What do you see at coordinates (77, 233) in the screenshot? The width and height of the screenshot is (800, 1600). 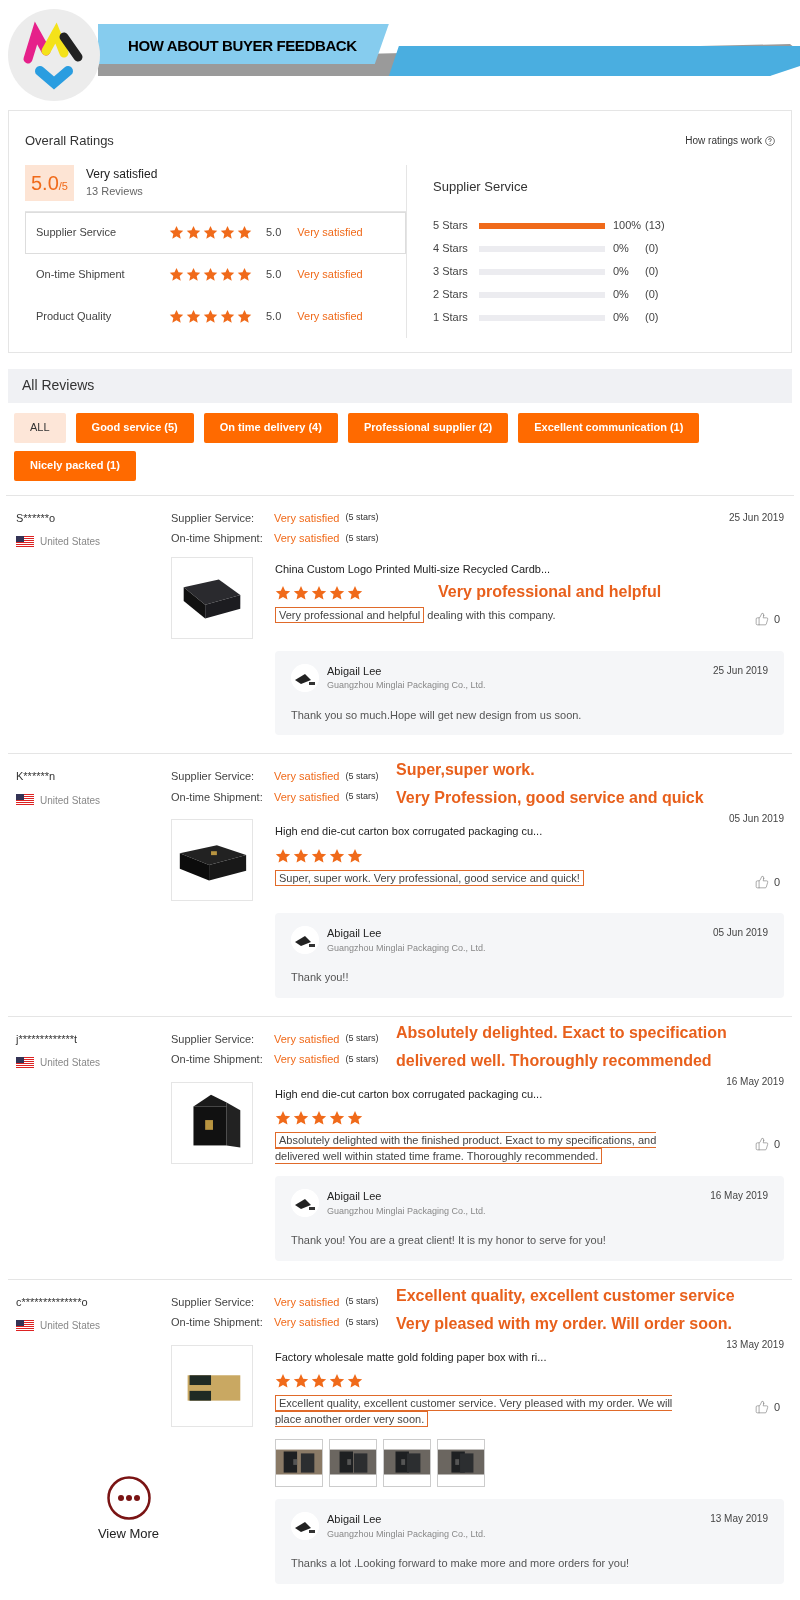 I see `rating-label: Supplier Service` at bounding box center [77, 233].